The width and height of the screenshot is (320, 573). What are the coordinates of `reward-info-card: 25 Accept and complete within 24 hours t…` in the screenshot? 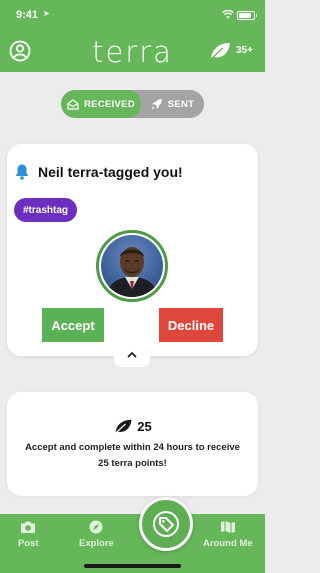 It's located at (132, 444).